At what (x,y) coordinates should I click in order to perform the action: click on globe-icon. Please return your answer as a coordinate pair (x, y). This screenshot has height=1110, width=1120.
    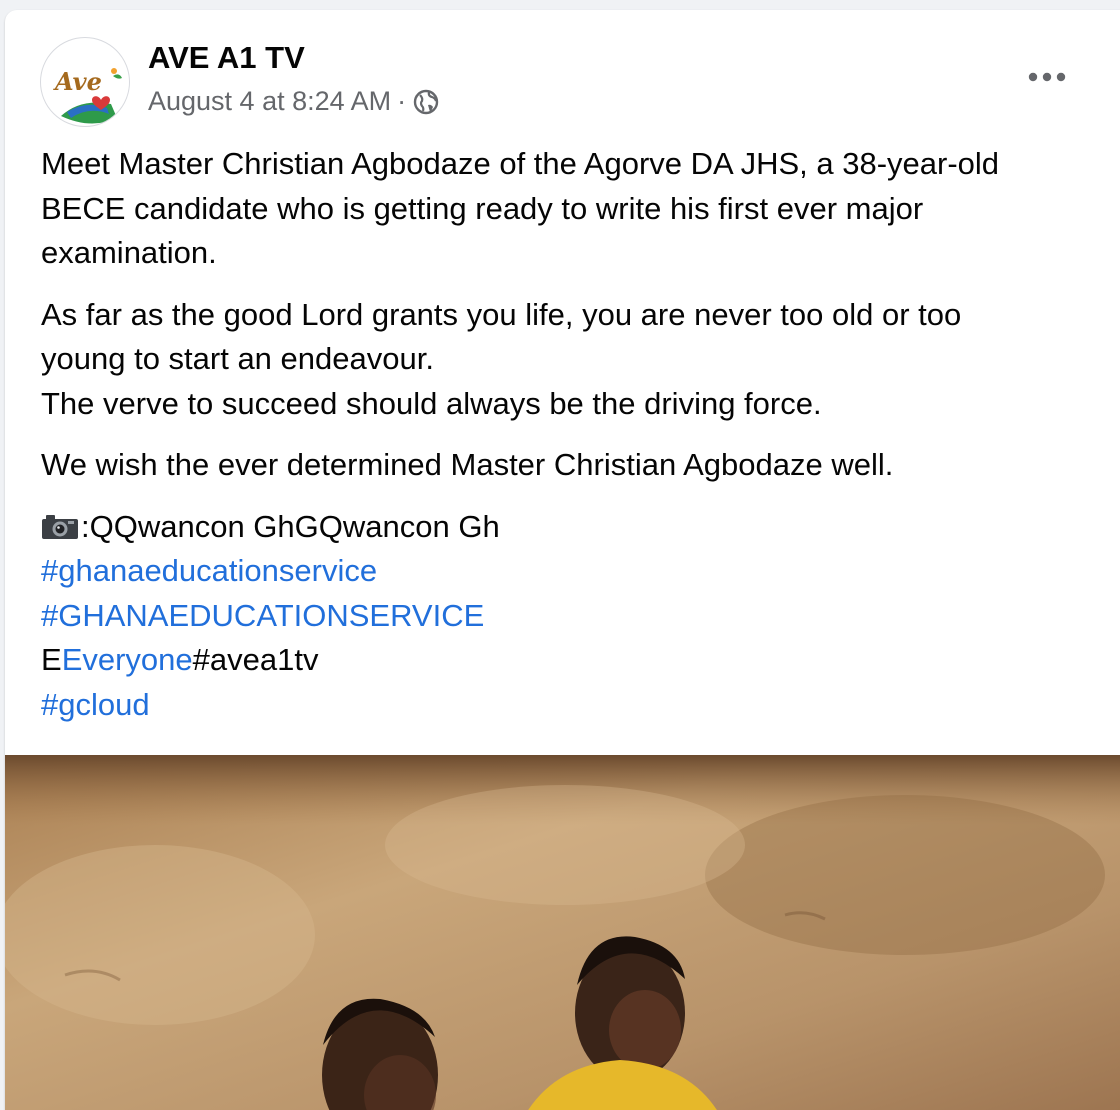
    Looking at the image, I should click on (426, 102).